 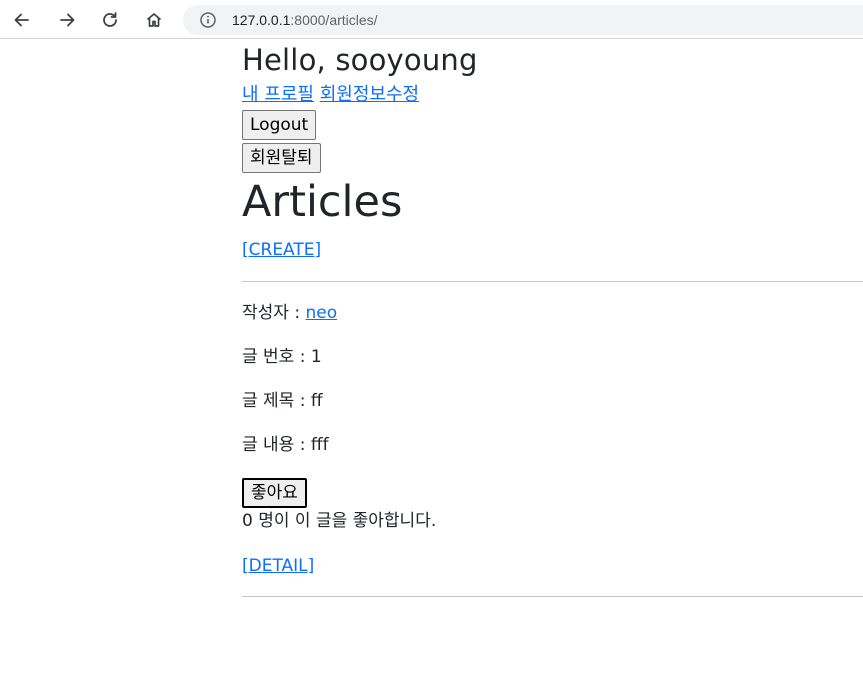 I want to click on browser-toolbar: 127.0.0.1:8000/articles/, so click(x=431, y=19).